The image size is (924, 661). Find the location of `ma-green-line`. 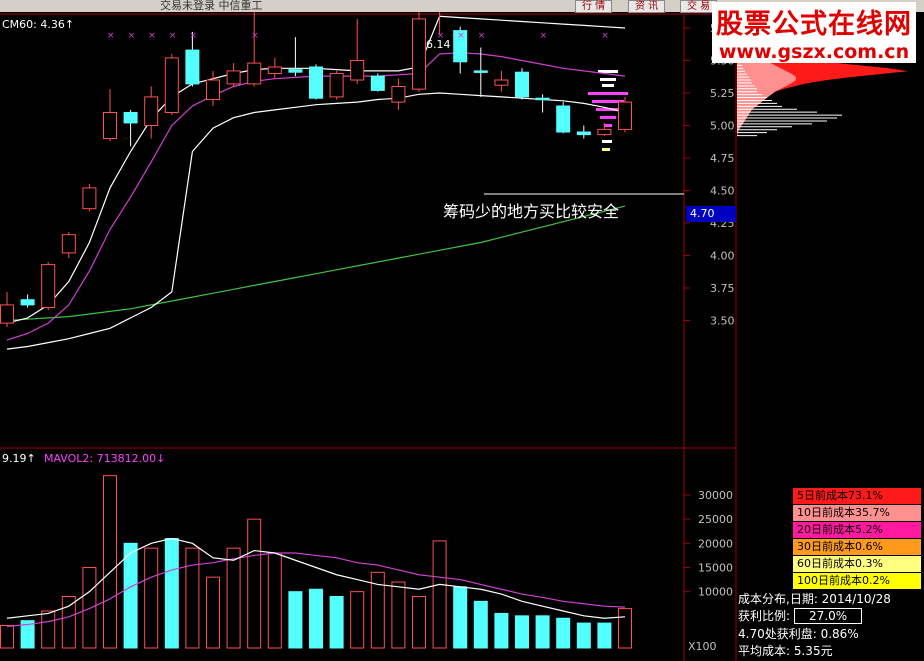

ma-green-line is located at coordinates (316, 263).